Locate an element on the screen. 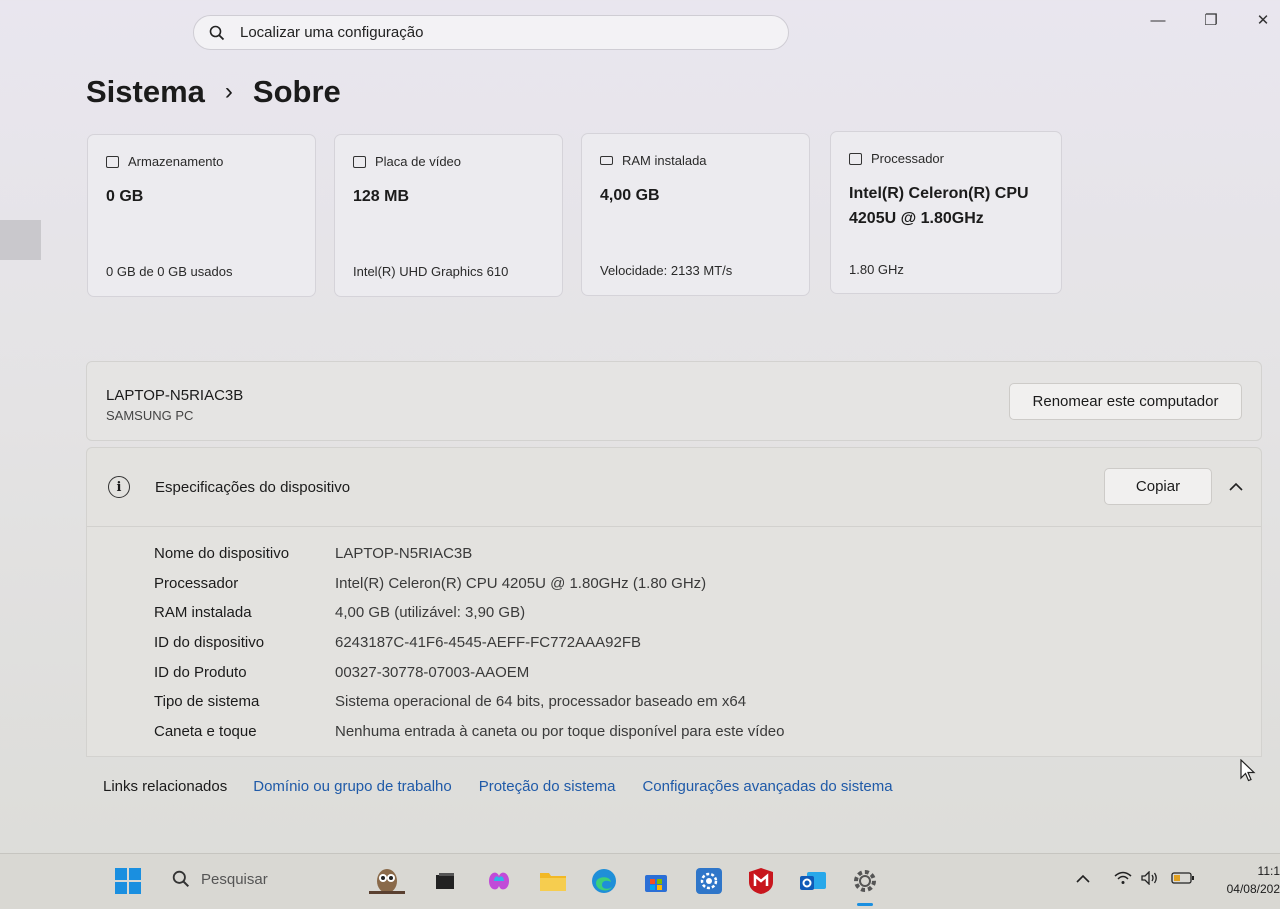 The image size is (1280, 909). spec-key: Tipo de sistema is located at coordinates (207, 702).